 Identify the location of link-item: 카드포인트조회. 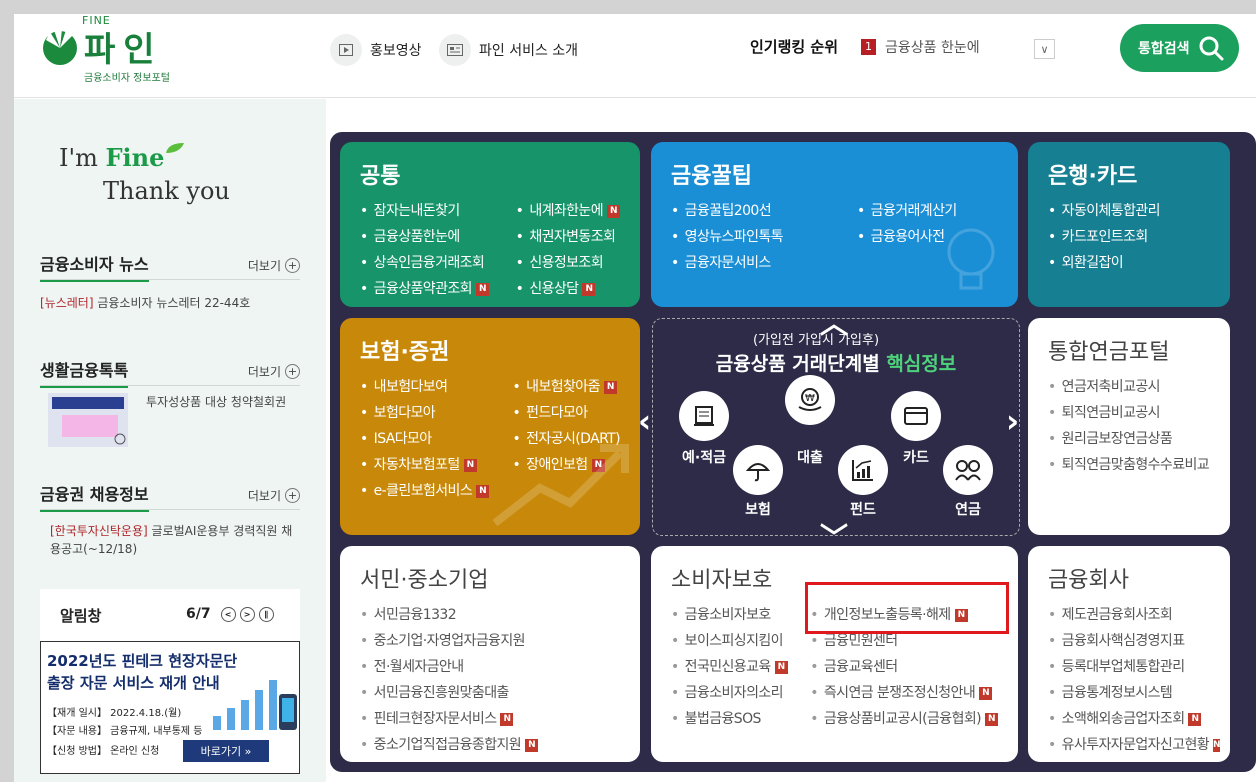
(1129, 237).